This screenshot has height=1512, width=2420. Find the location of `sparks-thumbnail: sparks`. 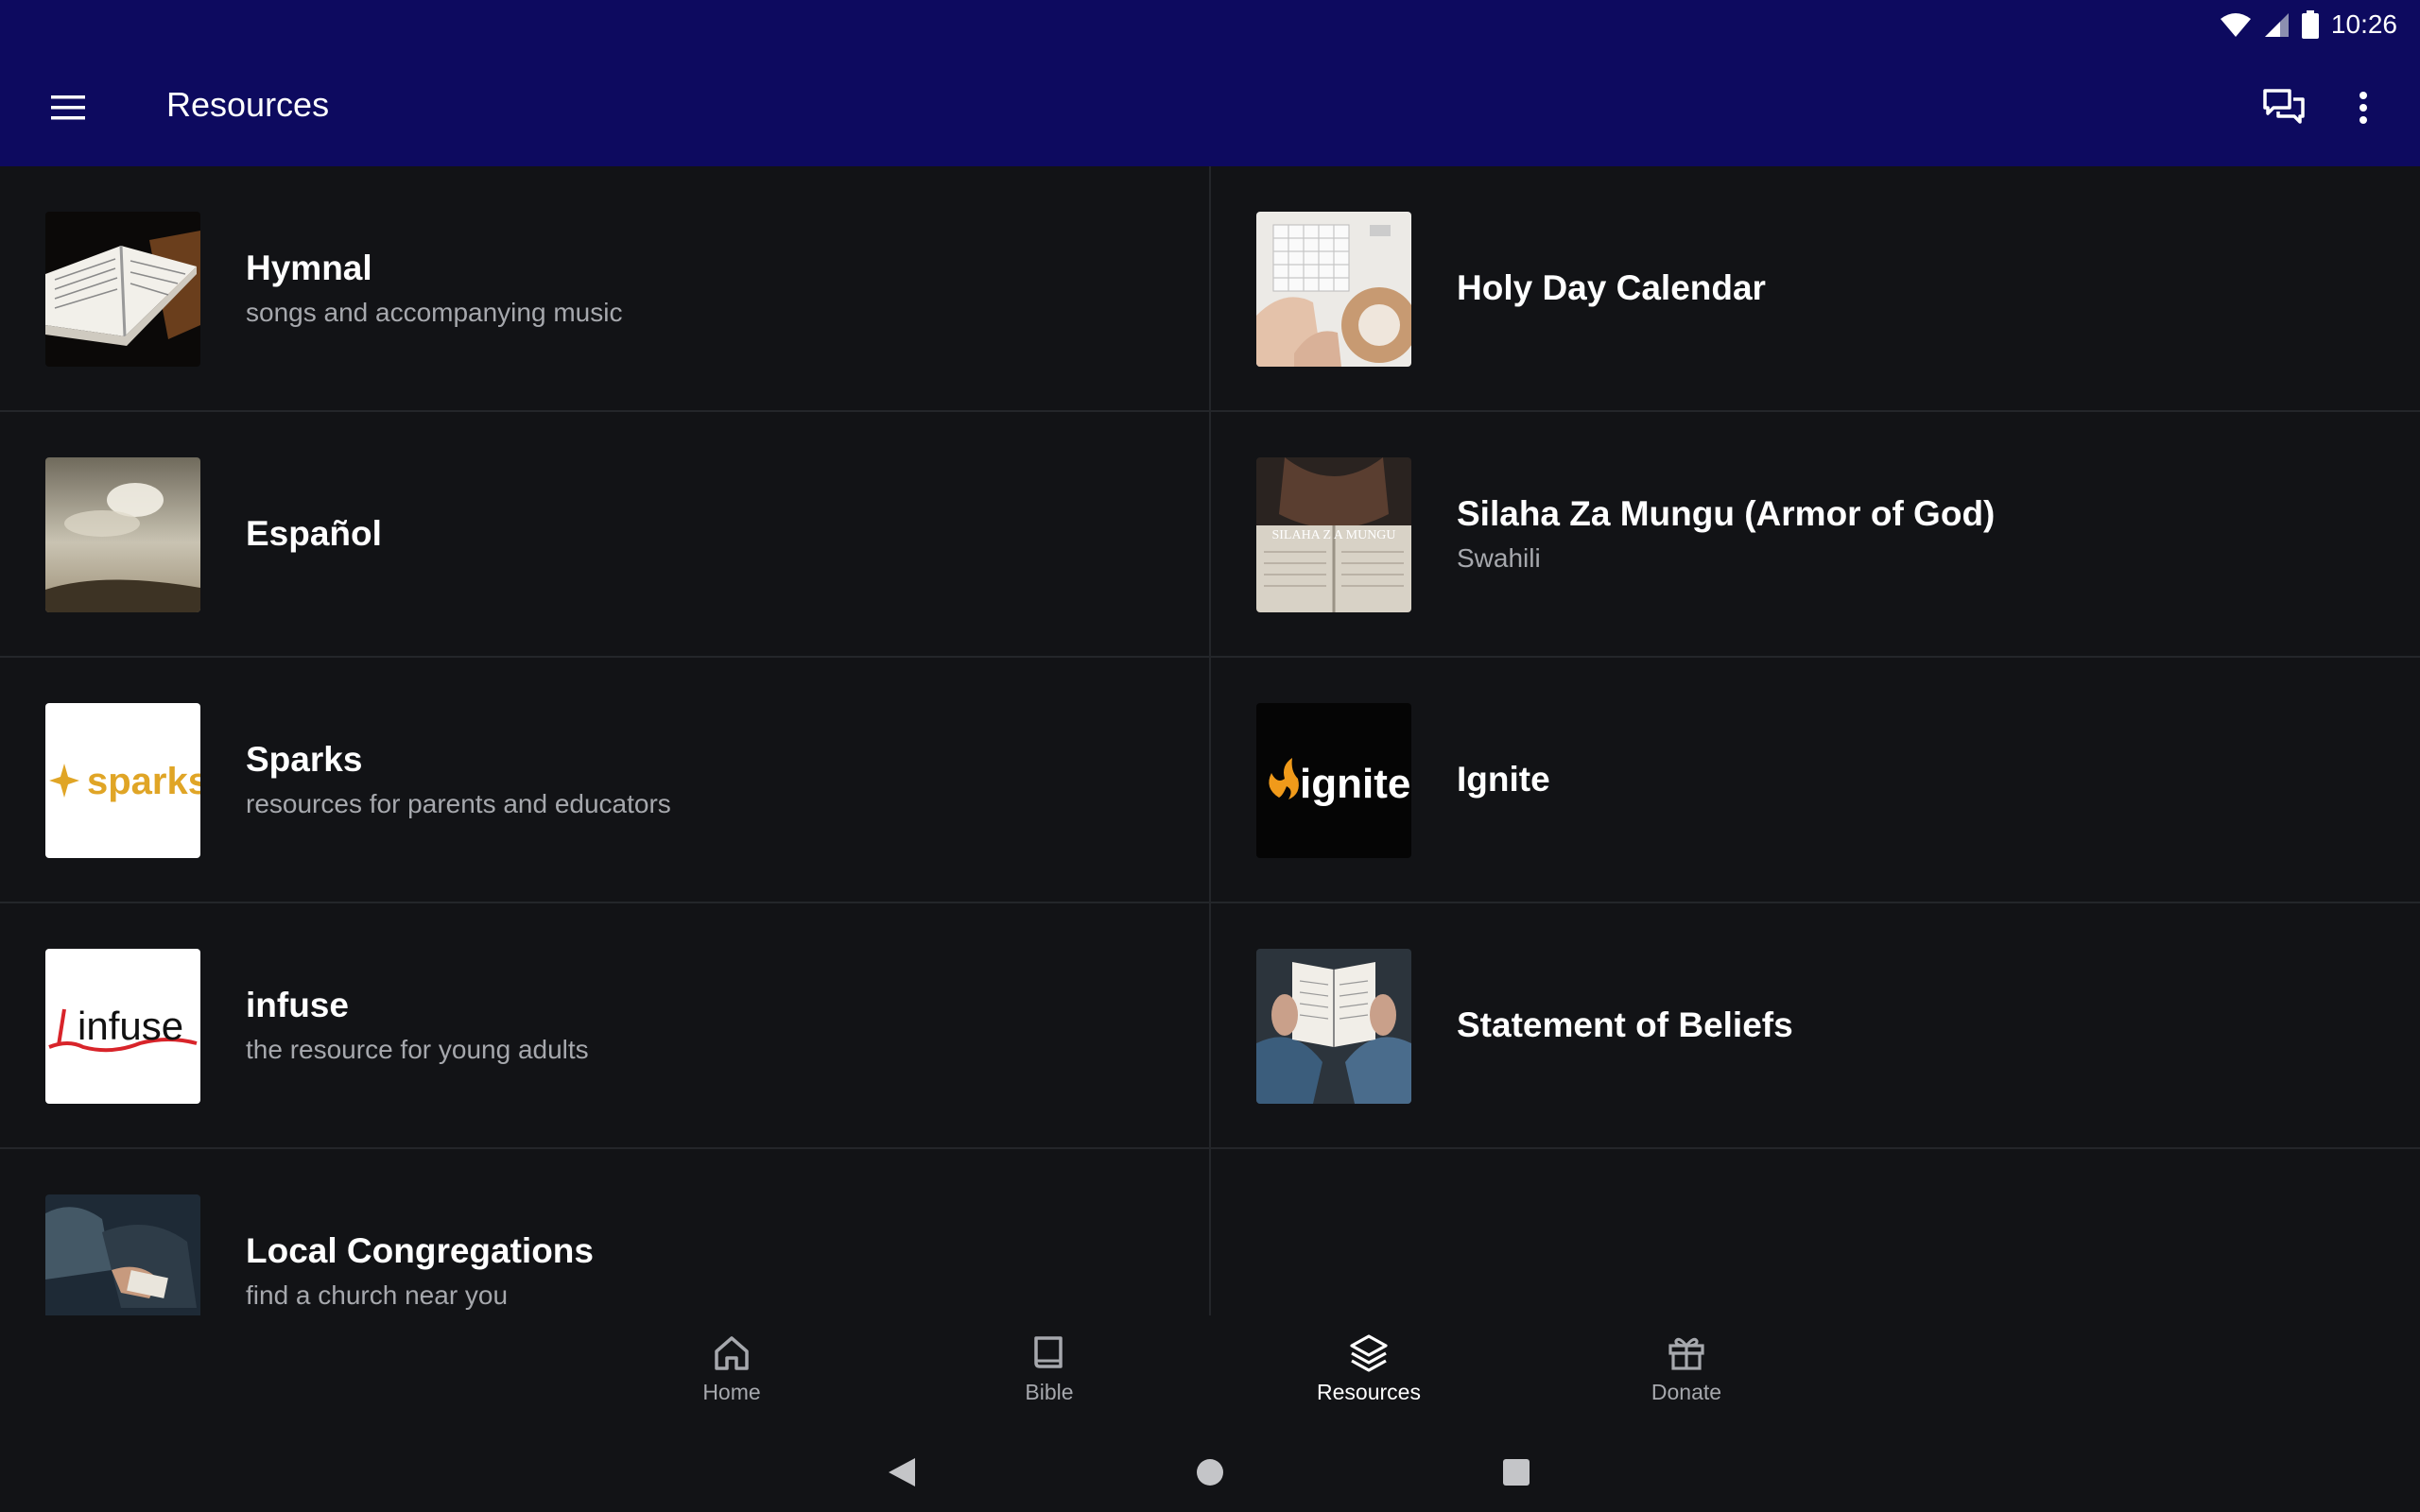

sparks-thumbnail: sparks is located at coordinates (123, 780).